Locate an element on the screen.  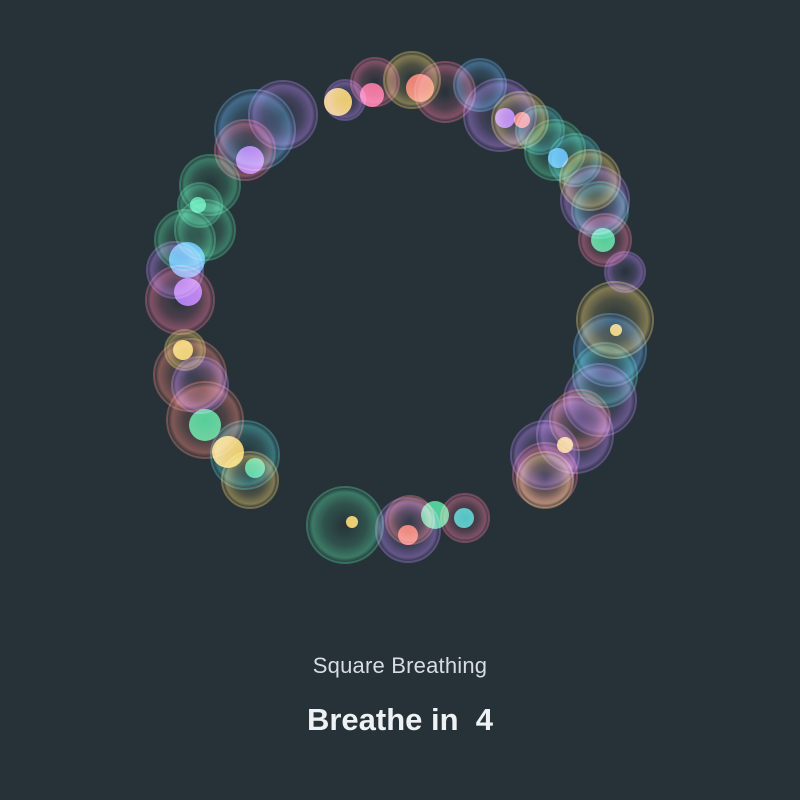
technique-title: Square Breathing is located at coordinates (400, 665).